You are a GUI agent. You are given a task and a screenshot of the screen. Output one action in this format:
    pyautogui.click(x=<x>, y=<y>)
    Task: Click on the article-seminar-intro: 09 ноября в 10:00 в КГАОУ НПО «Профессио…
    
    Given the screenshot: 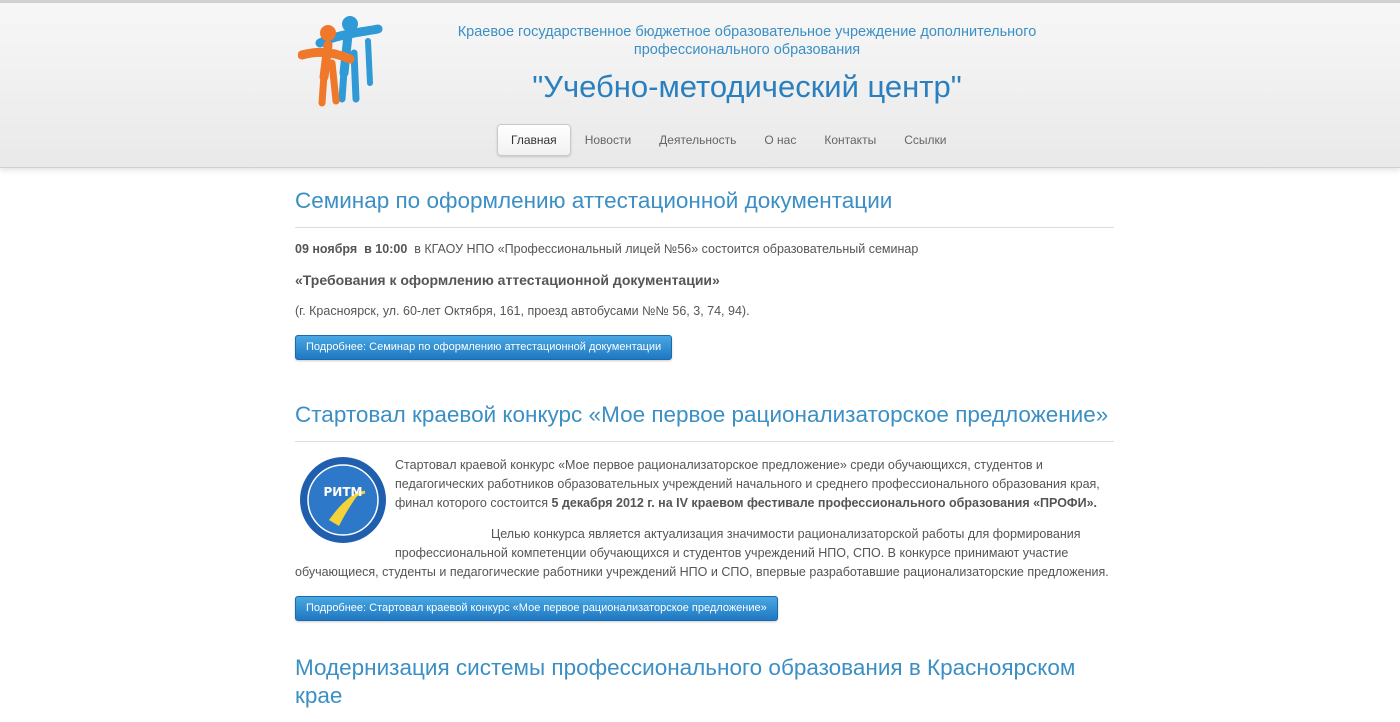 What is the action you would take?
    pyautogui.click(x=704, y=249)
    